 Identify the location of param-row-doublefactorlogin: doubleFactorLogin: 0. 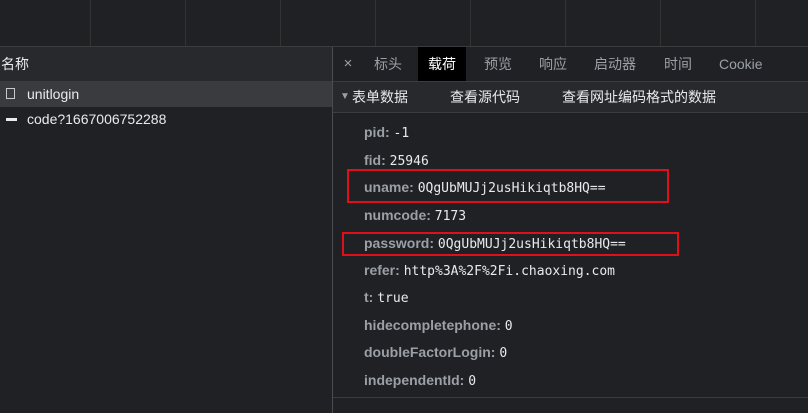
(435, 352).